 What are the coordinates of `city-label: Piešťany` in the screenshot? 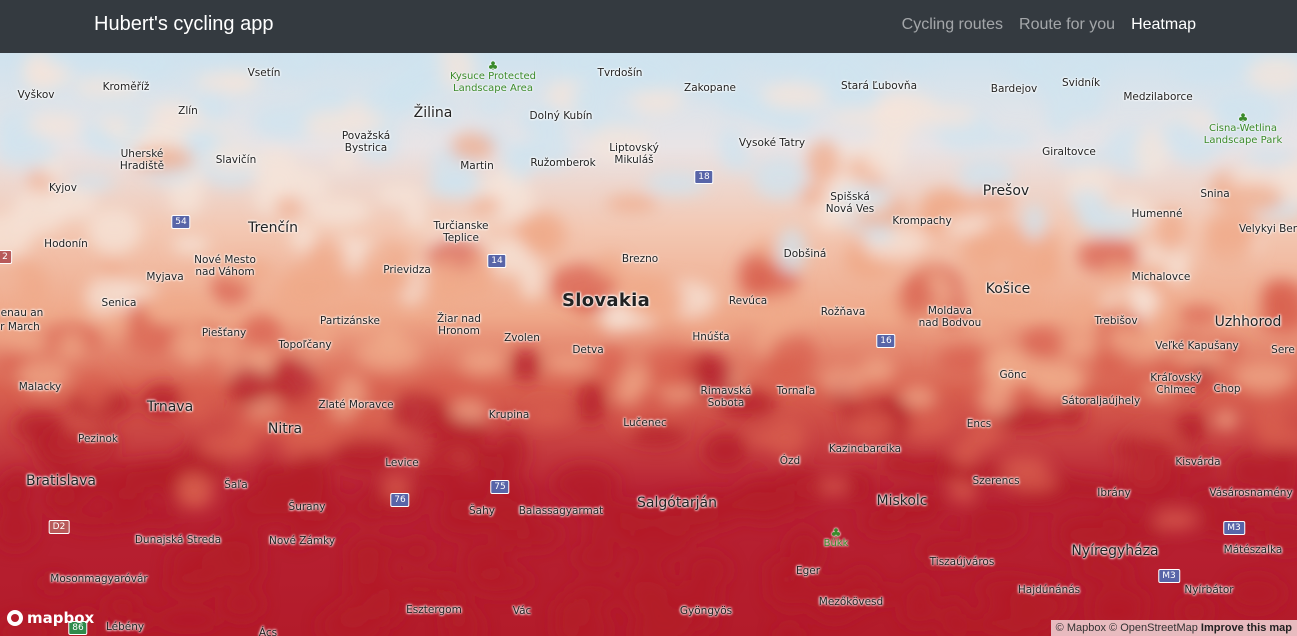 It's located at (224, 333).